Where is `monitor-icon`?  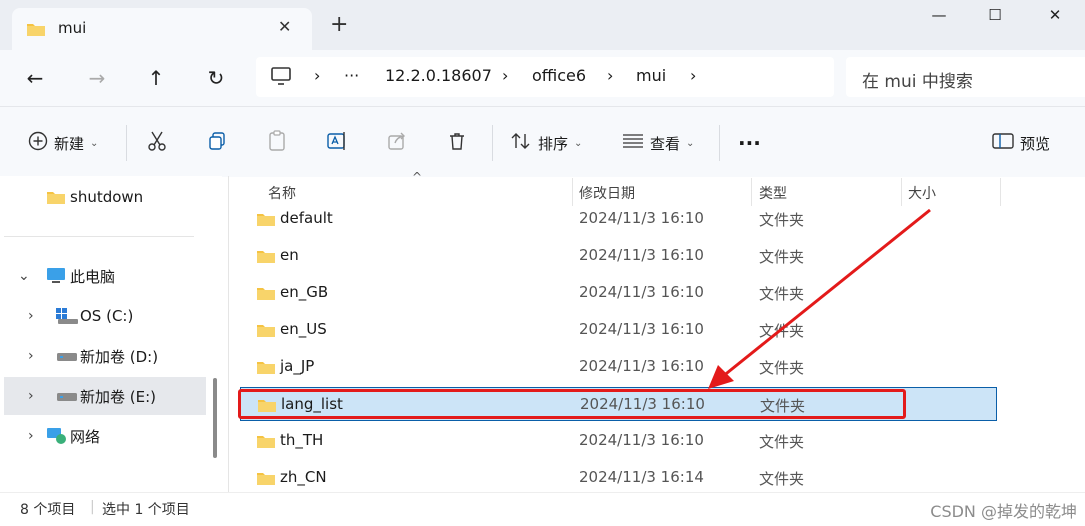 monitor-icon is located at coordinates (56, 278).